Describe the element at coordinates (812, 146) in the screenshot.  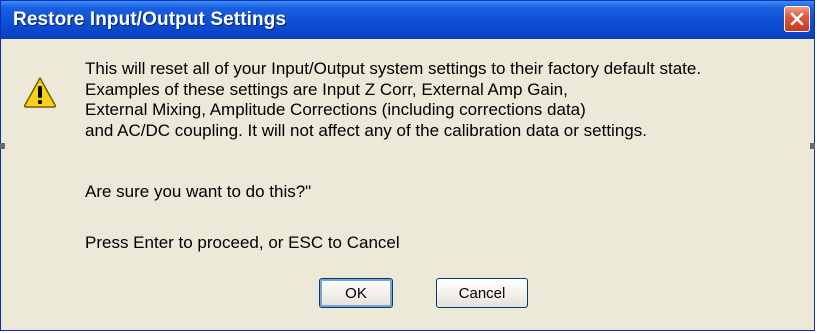
I see `right-edge-marker` at that location.